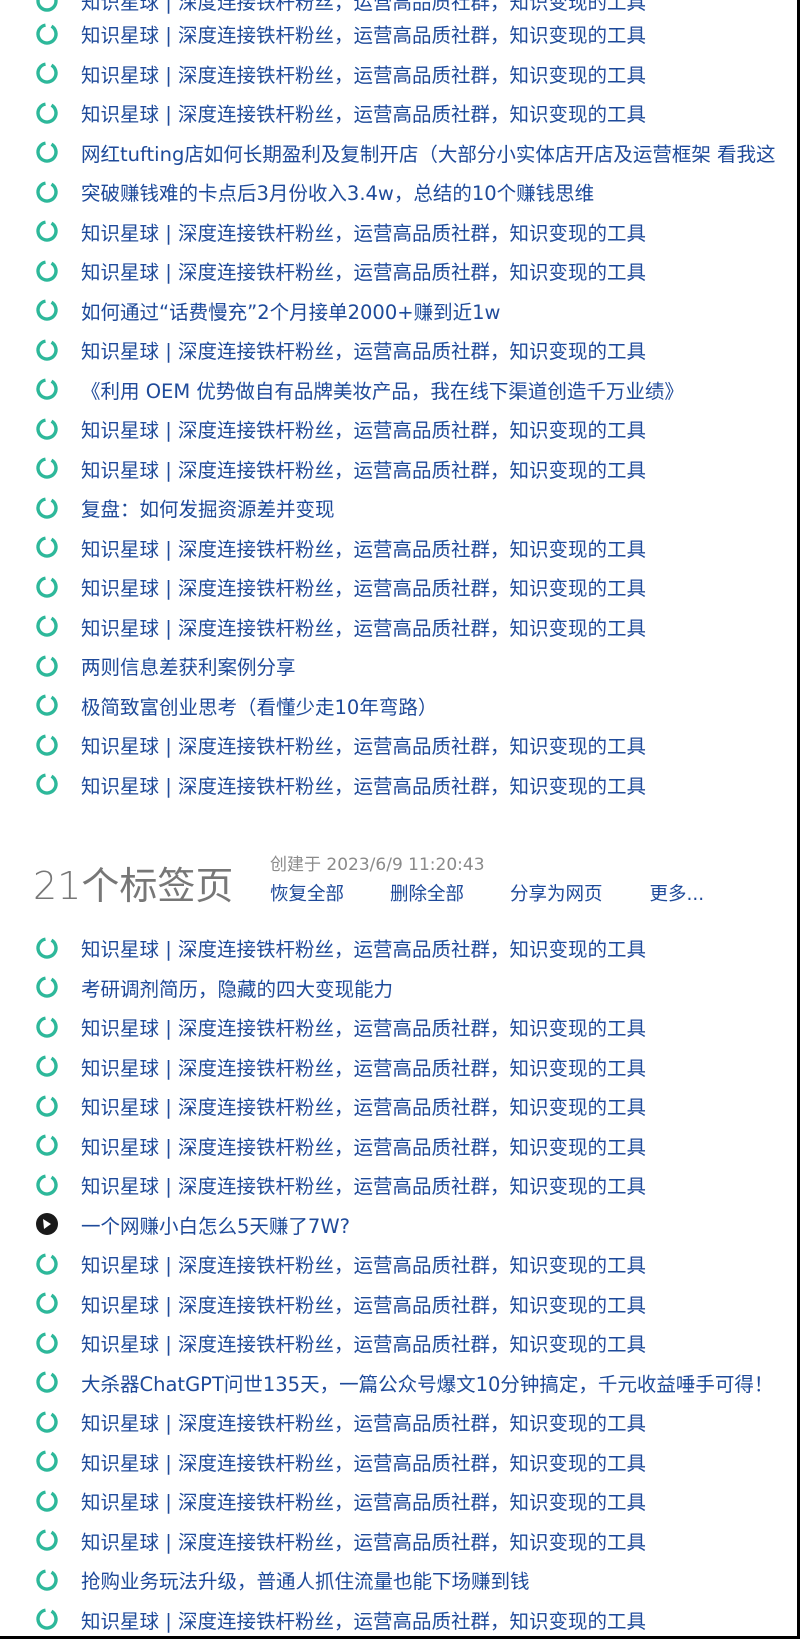 The width and height of the screenshot is (800, 1639). What do you see at coordinates (307, 893) in the screenshot?
I see `restore-all-link: 恢复全部` at bounding box center [307, 893].